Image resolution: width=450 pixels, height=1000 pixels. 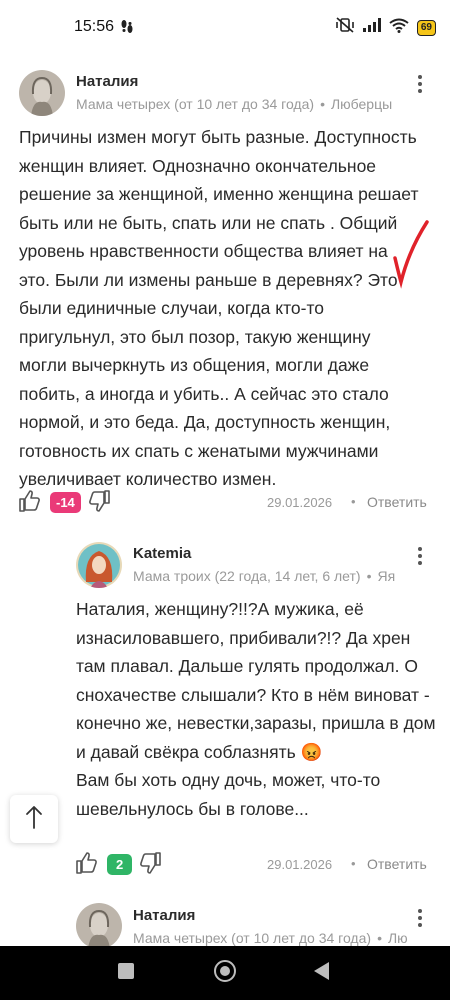 I want to click on status-time: 15:56, so click(x=94, y=26).